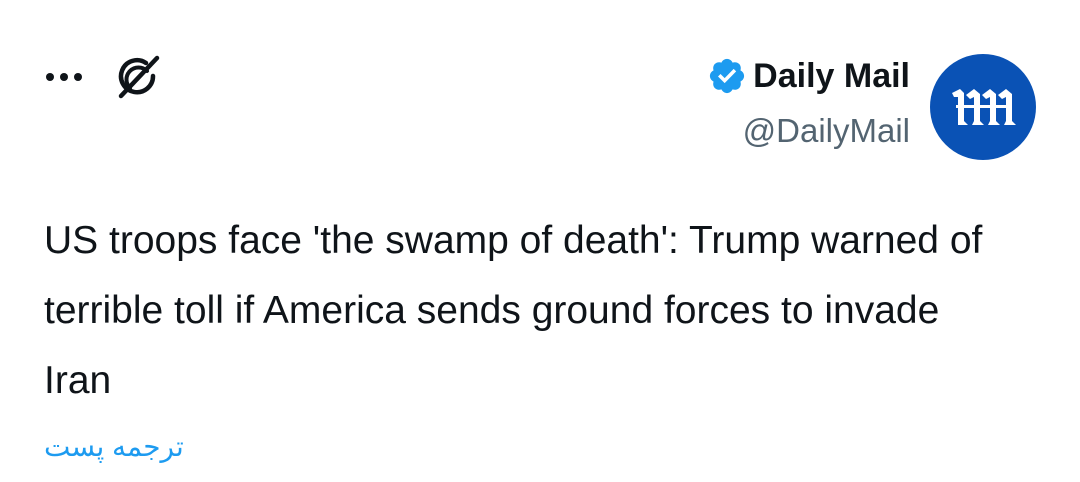 Image resolution: width=1080 pixels, height=482 pixels. What do you see at coordinates (831, 76) in the screenshot?
I see `display-name: Daily Mail` at bounding box center [831, 76].